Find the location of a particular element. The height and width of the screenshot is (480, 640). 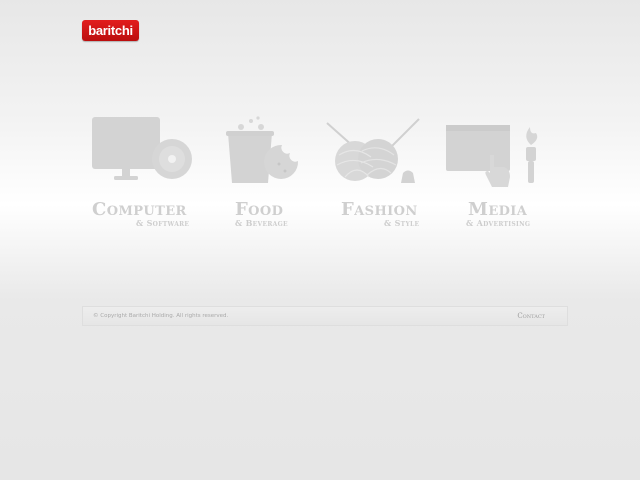

category-media: Media & Advertising is located at coordinates (504, 172).